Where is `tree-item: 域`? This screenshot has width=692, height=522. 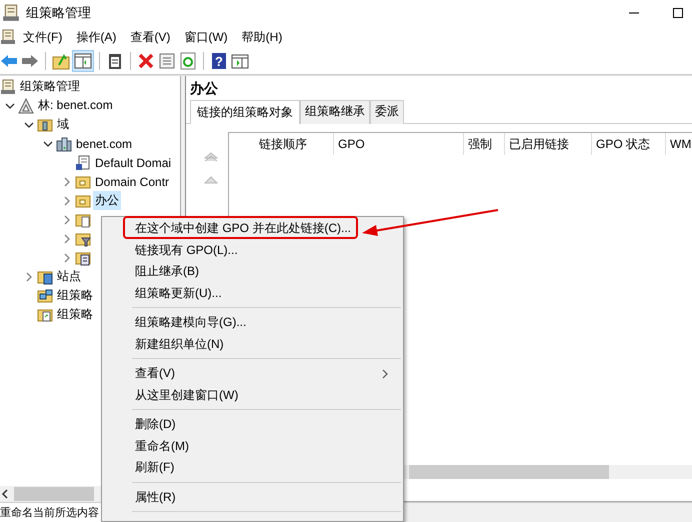
tree-item: 域 is located at coordinates (63, 124).